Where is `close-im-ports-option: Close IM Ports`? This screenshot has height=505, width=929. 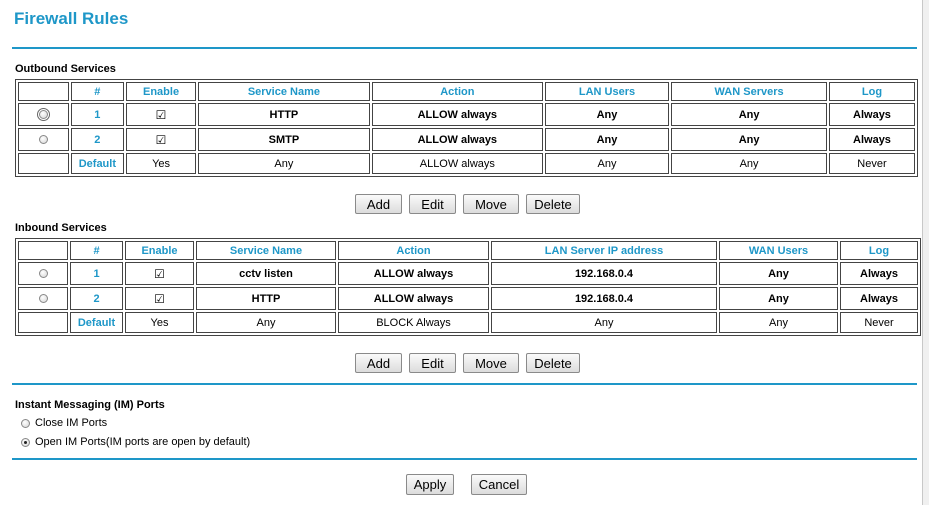 close-im-ports-option: Close IM Ports is located at coordinates (64, 423).